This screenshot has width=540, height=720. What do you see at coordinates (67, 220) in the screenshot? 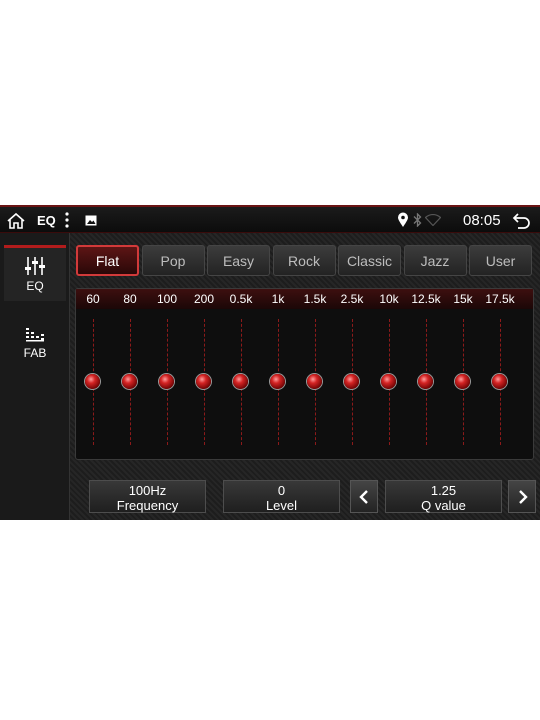
I see `more-vert-icon` at bounding box center [67, 220].